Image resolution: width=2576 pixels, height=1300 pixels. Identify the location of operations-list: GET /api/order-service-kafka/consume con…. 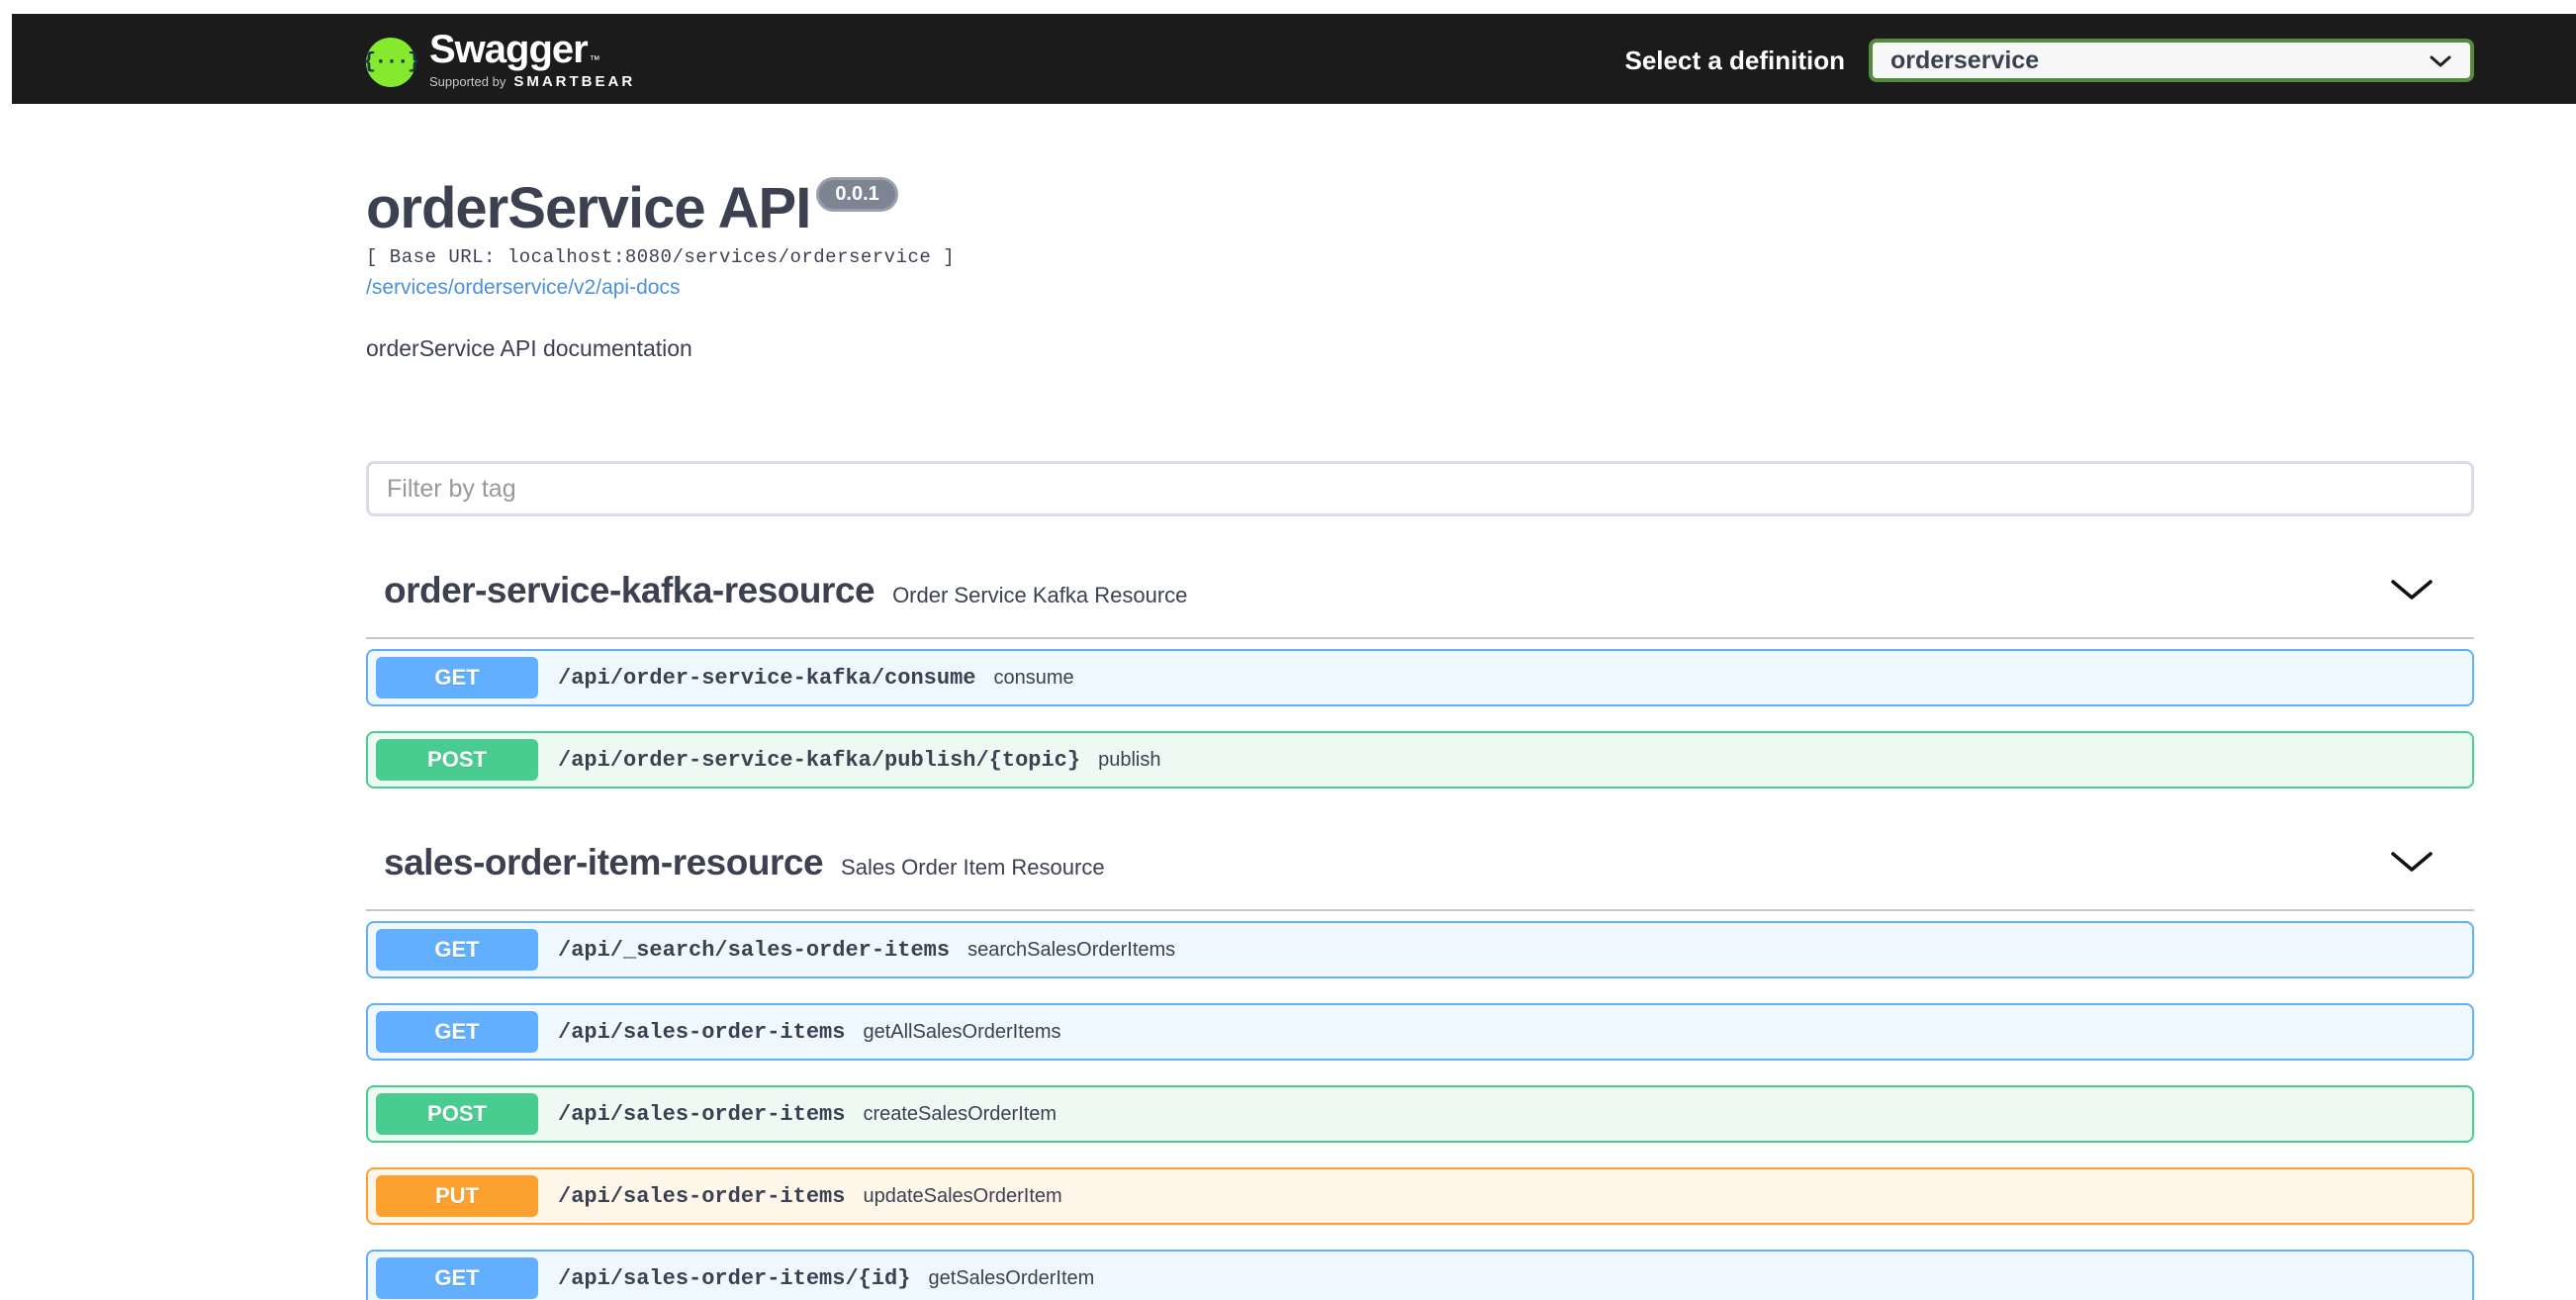
(1420, 719).